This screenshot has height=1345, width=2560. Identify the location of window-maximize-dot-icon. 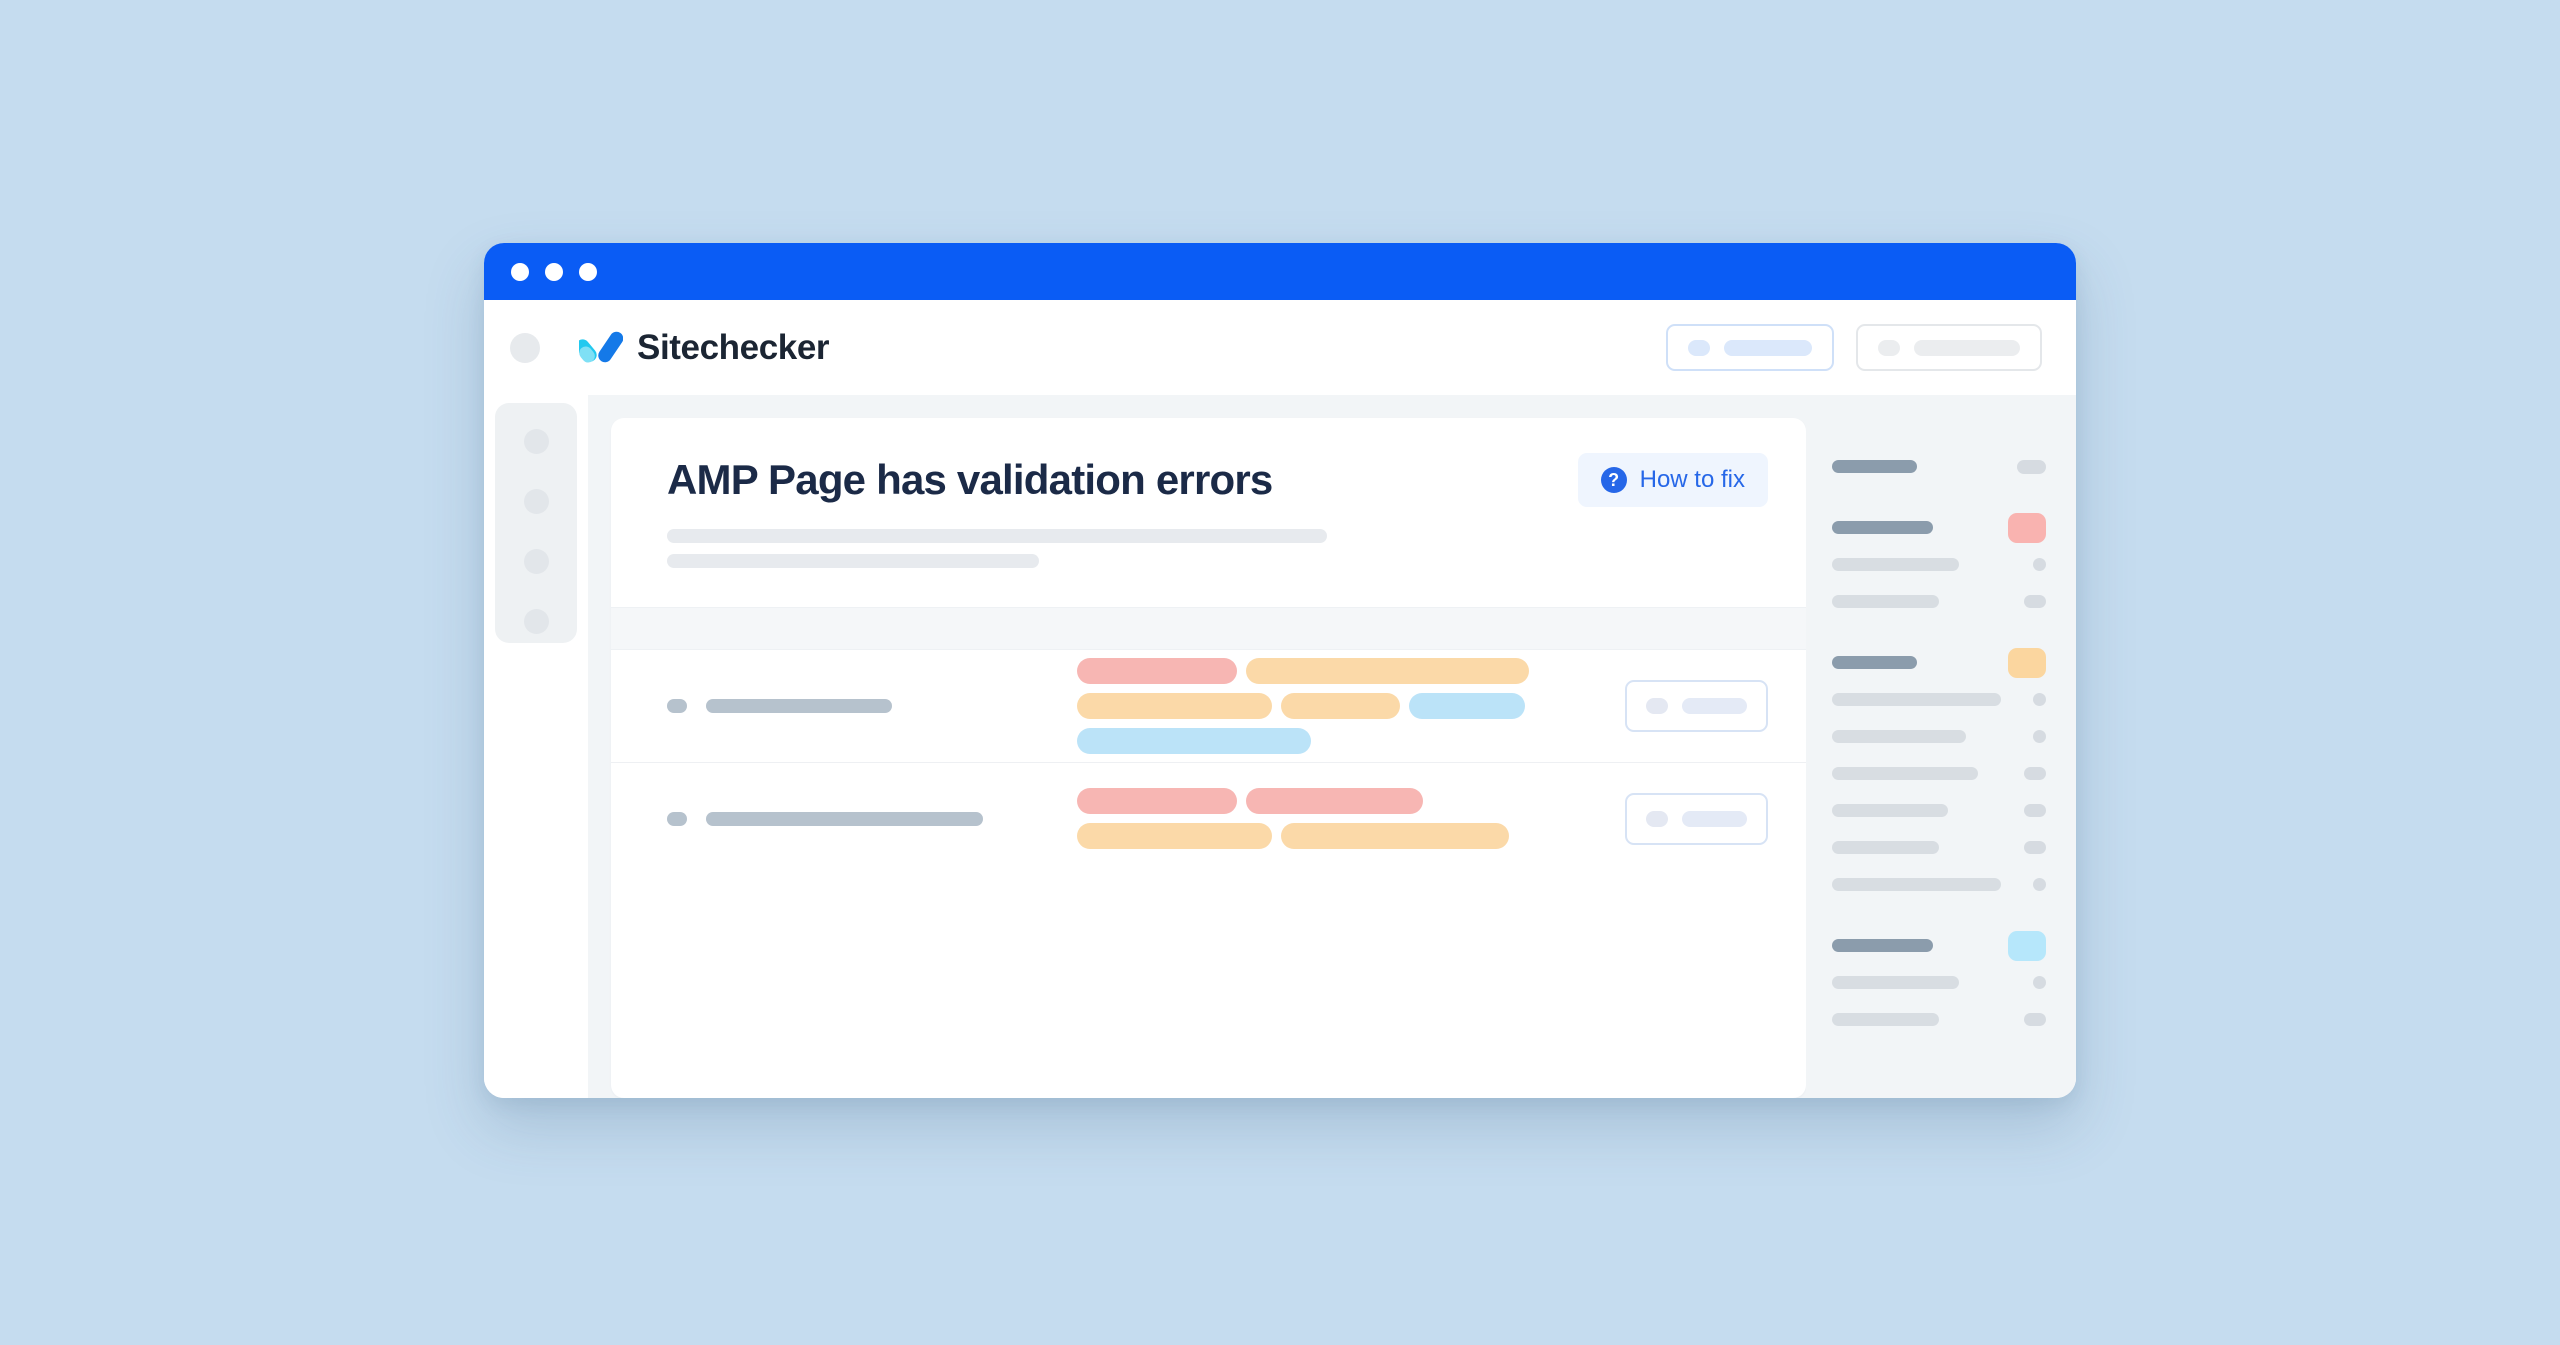
(588, 271).